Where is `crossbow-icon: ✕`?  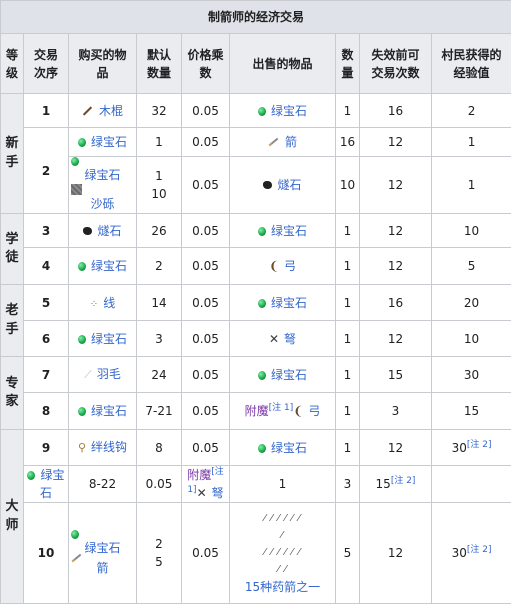 crossbow-icon: ✕ is located at coordinates (274, 339).